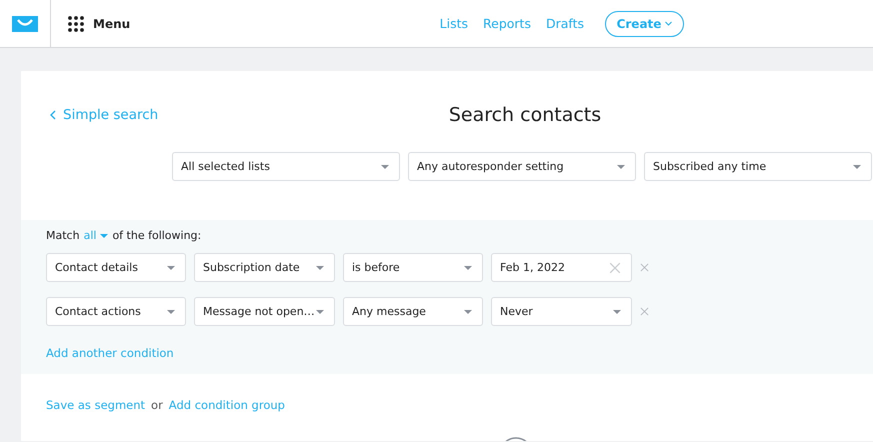 The height and width of the screenshot is (442, 873). What do you see at coordinates (157, 405) in the screenshot?
I see `or-text: or` at bounding box center [157, 405].